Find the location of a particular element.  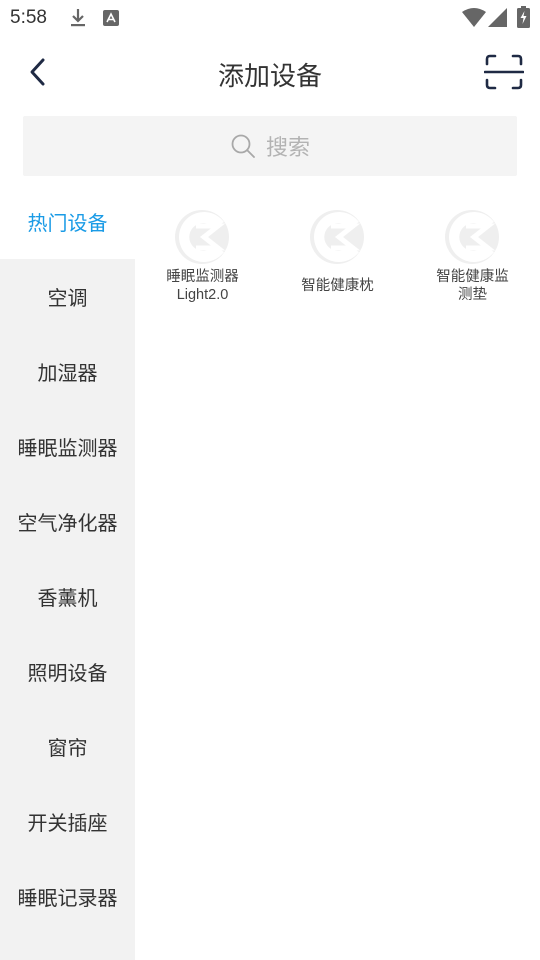

device-card: 智能健康监 测垫 is located at coordinates (472, 254).